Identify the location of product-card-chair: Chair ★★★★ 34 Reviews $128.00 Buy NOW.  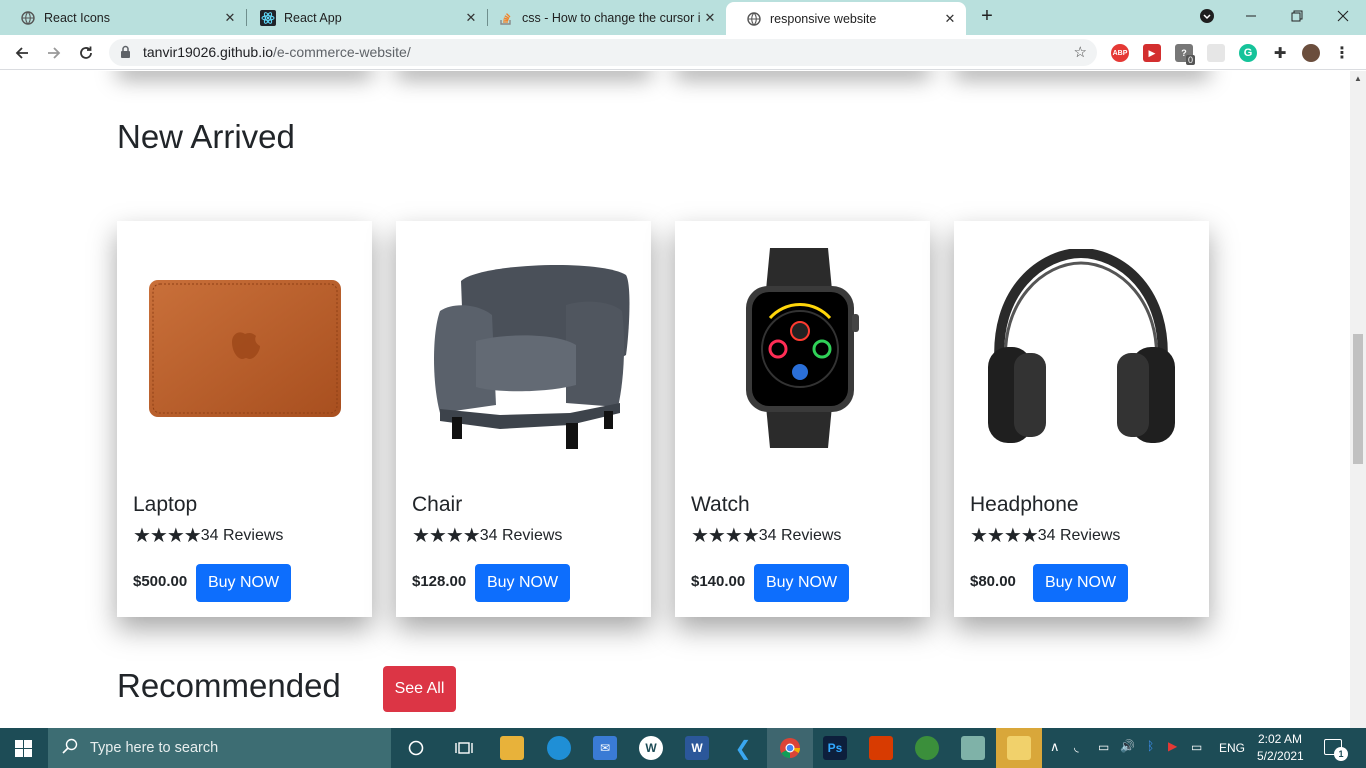
(523, 419).